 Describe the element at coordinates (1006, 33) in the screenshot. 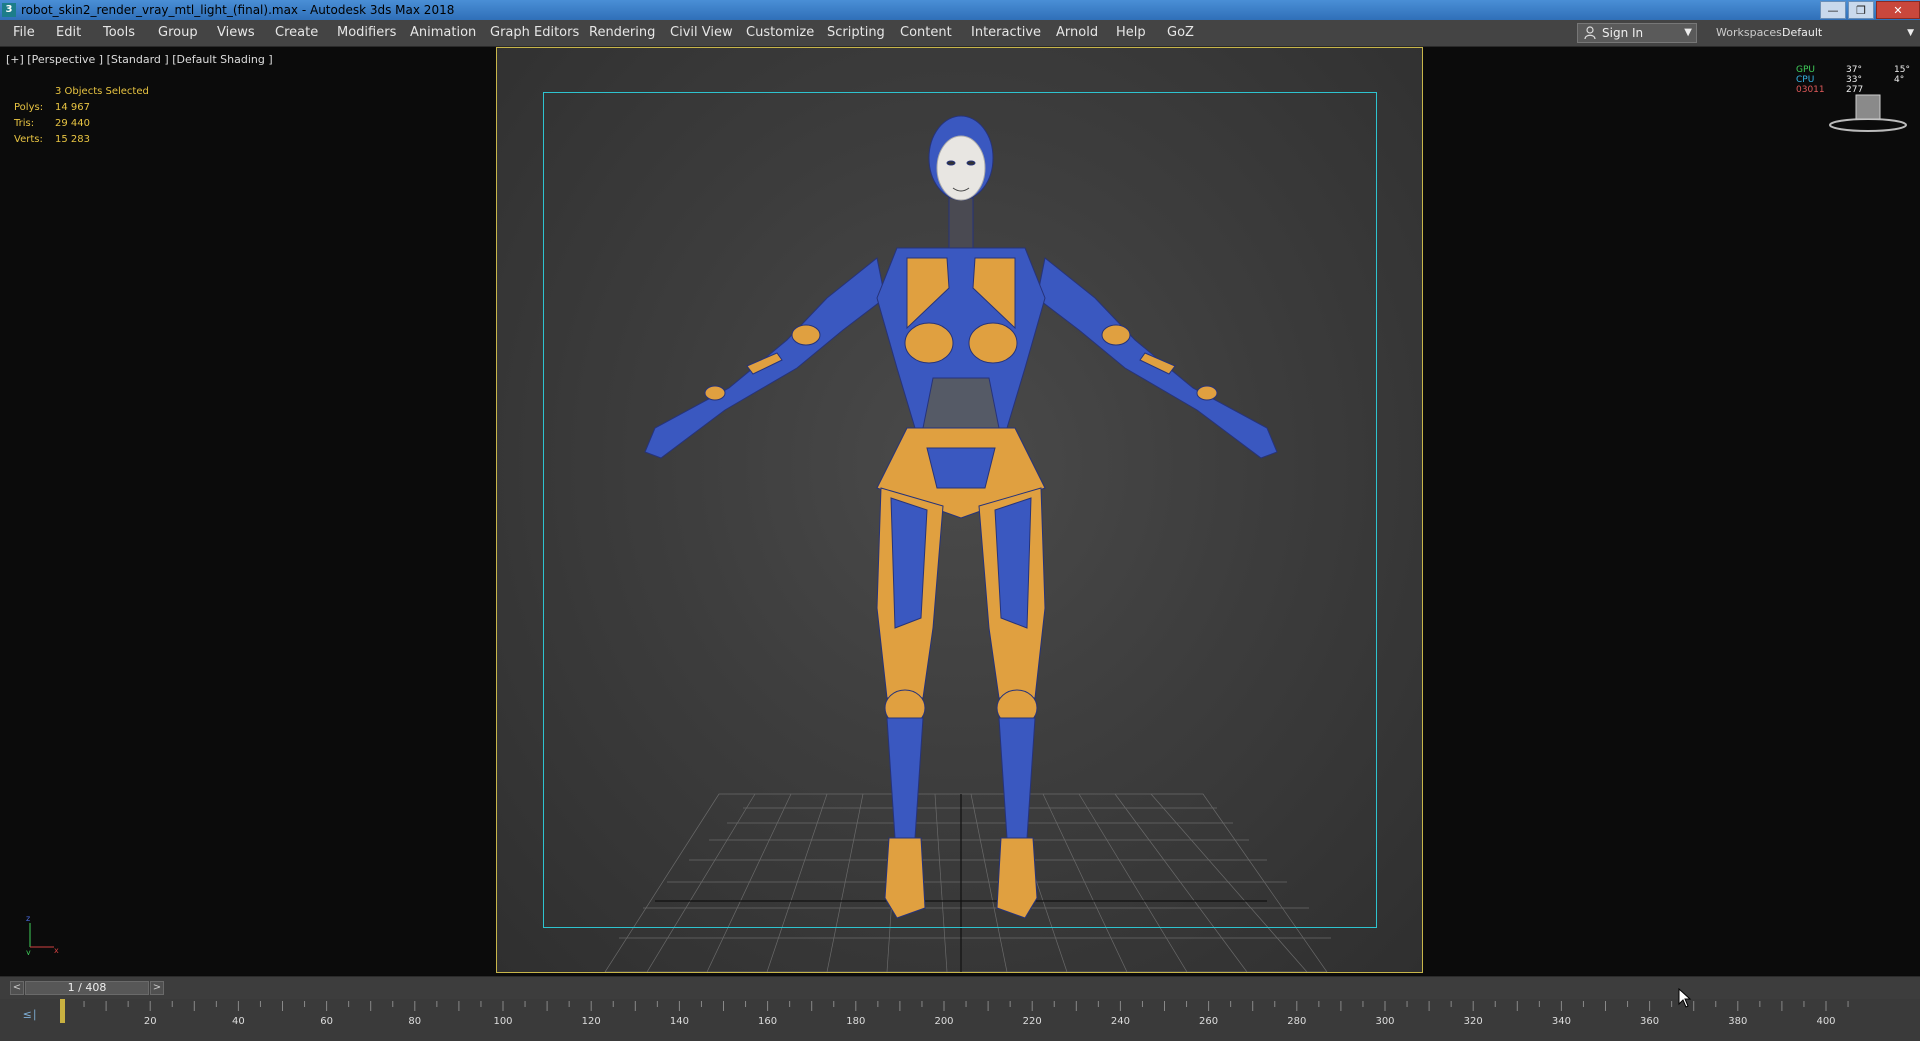

I see `menu-interactive: Interactive` at that location.